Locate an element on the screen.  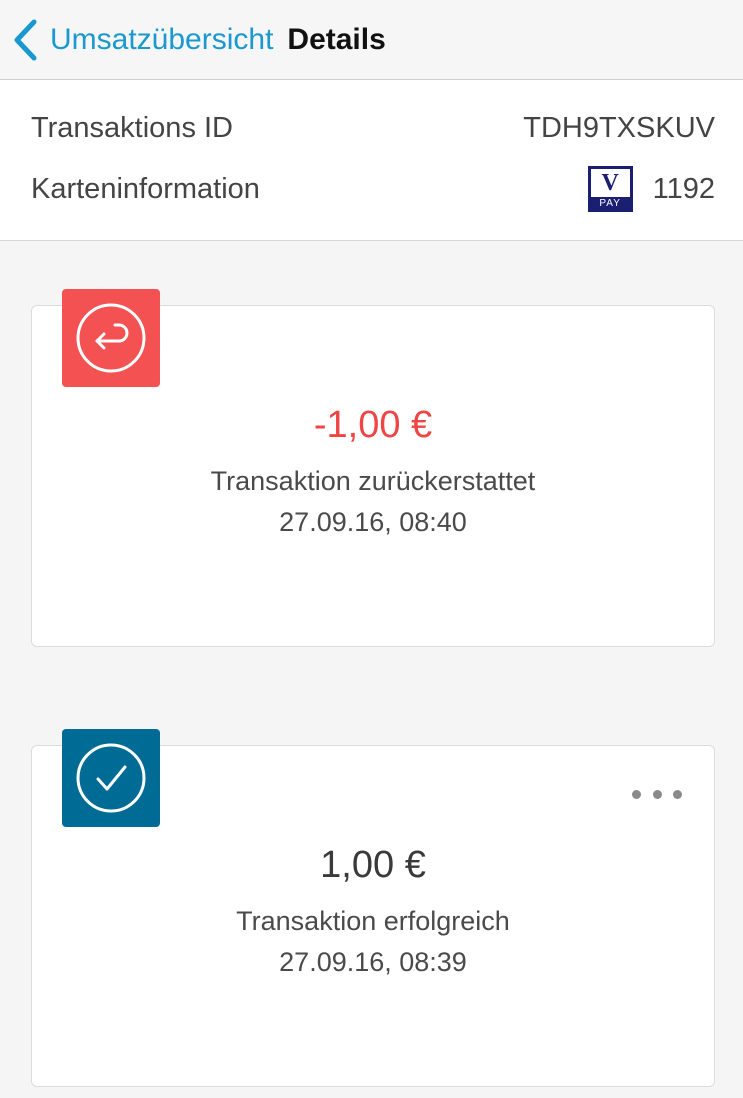
transaction-amount: -1,00 € is located at coordinates (373, 425).